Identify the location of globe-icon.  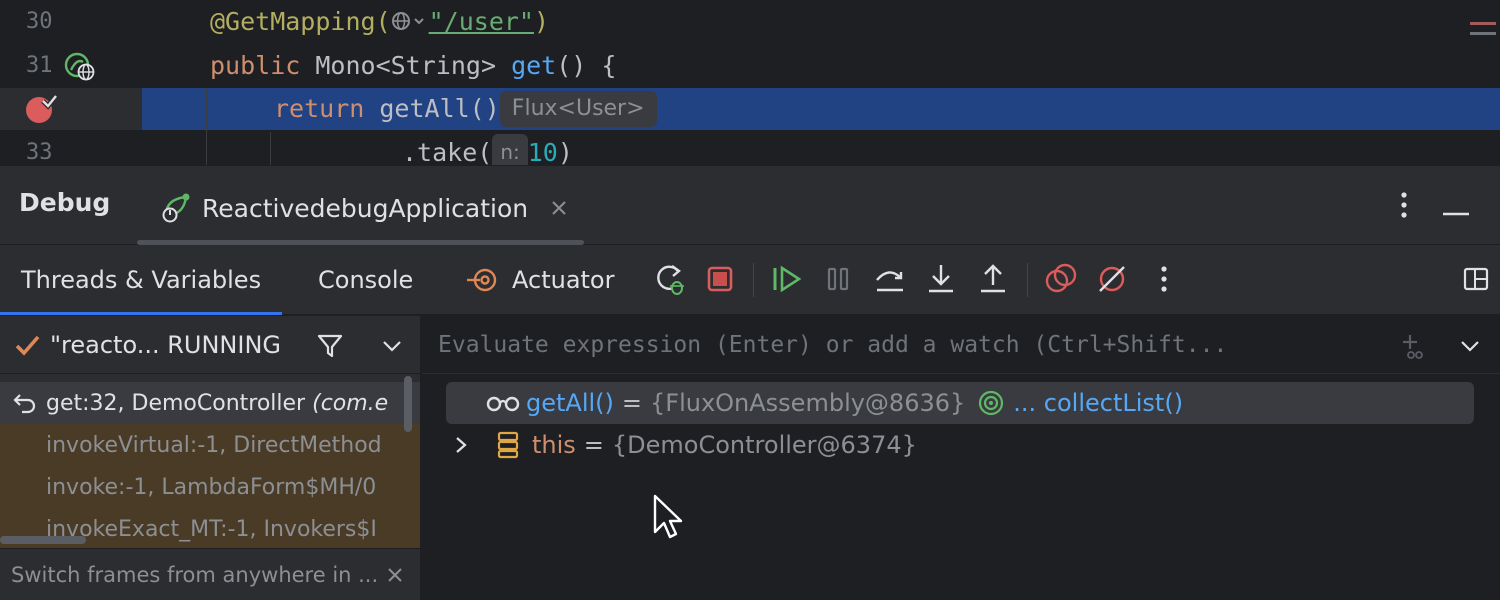
(410, 24).